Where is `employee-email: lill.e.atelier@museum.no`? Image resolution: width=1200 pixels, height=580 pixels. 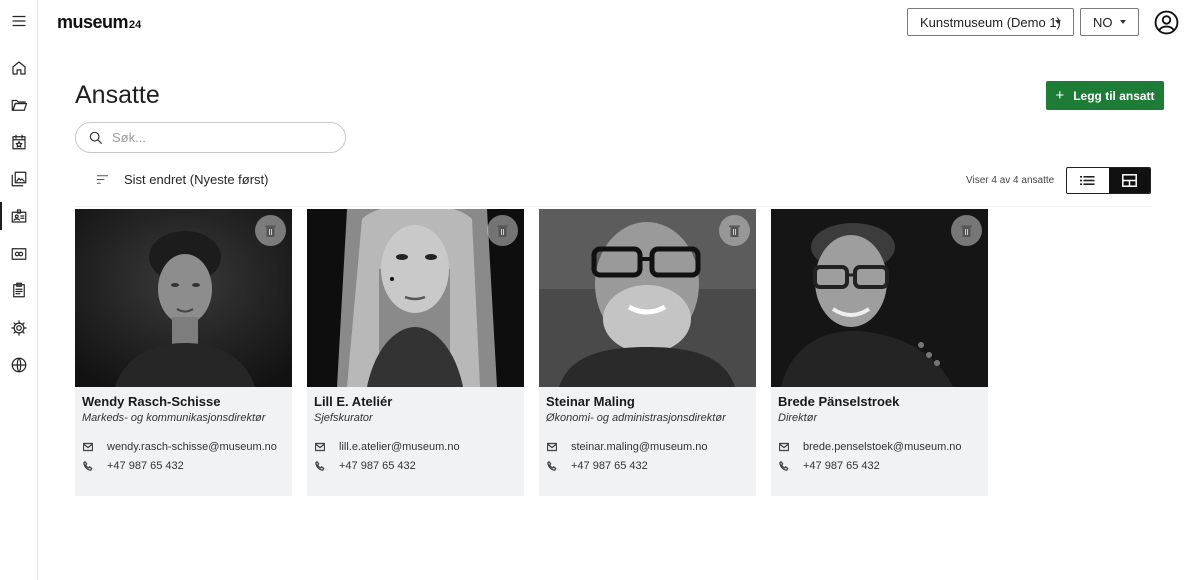
employee-email: lill.e.atelier@museum.no is located at coordinates (399, 447).